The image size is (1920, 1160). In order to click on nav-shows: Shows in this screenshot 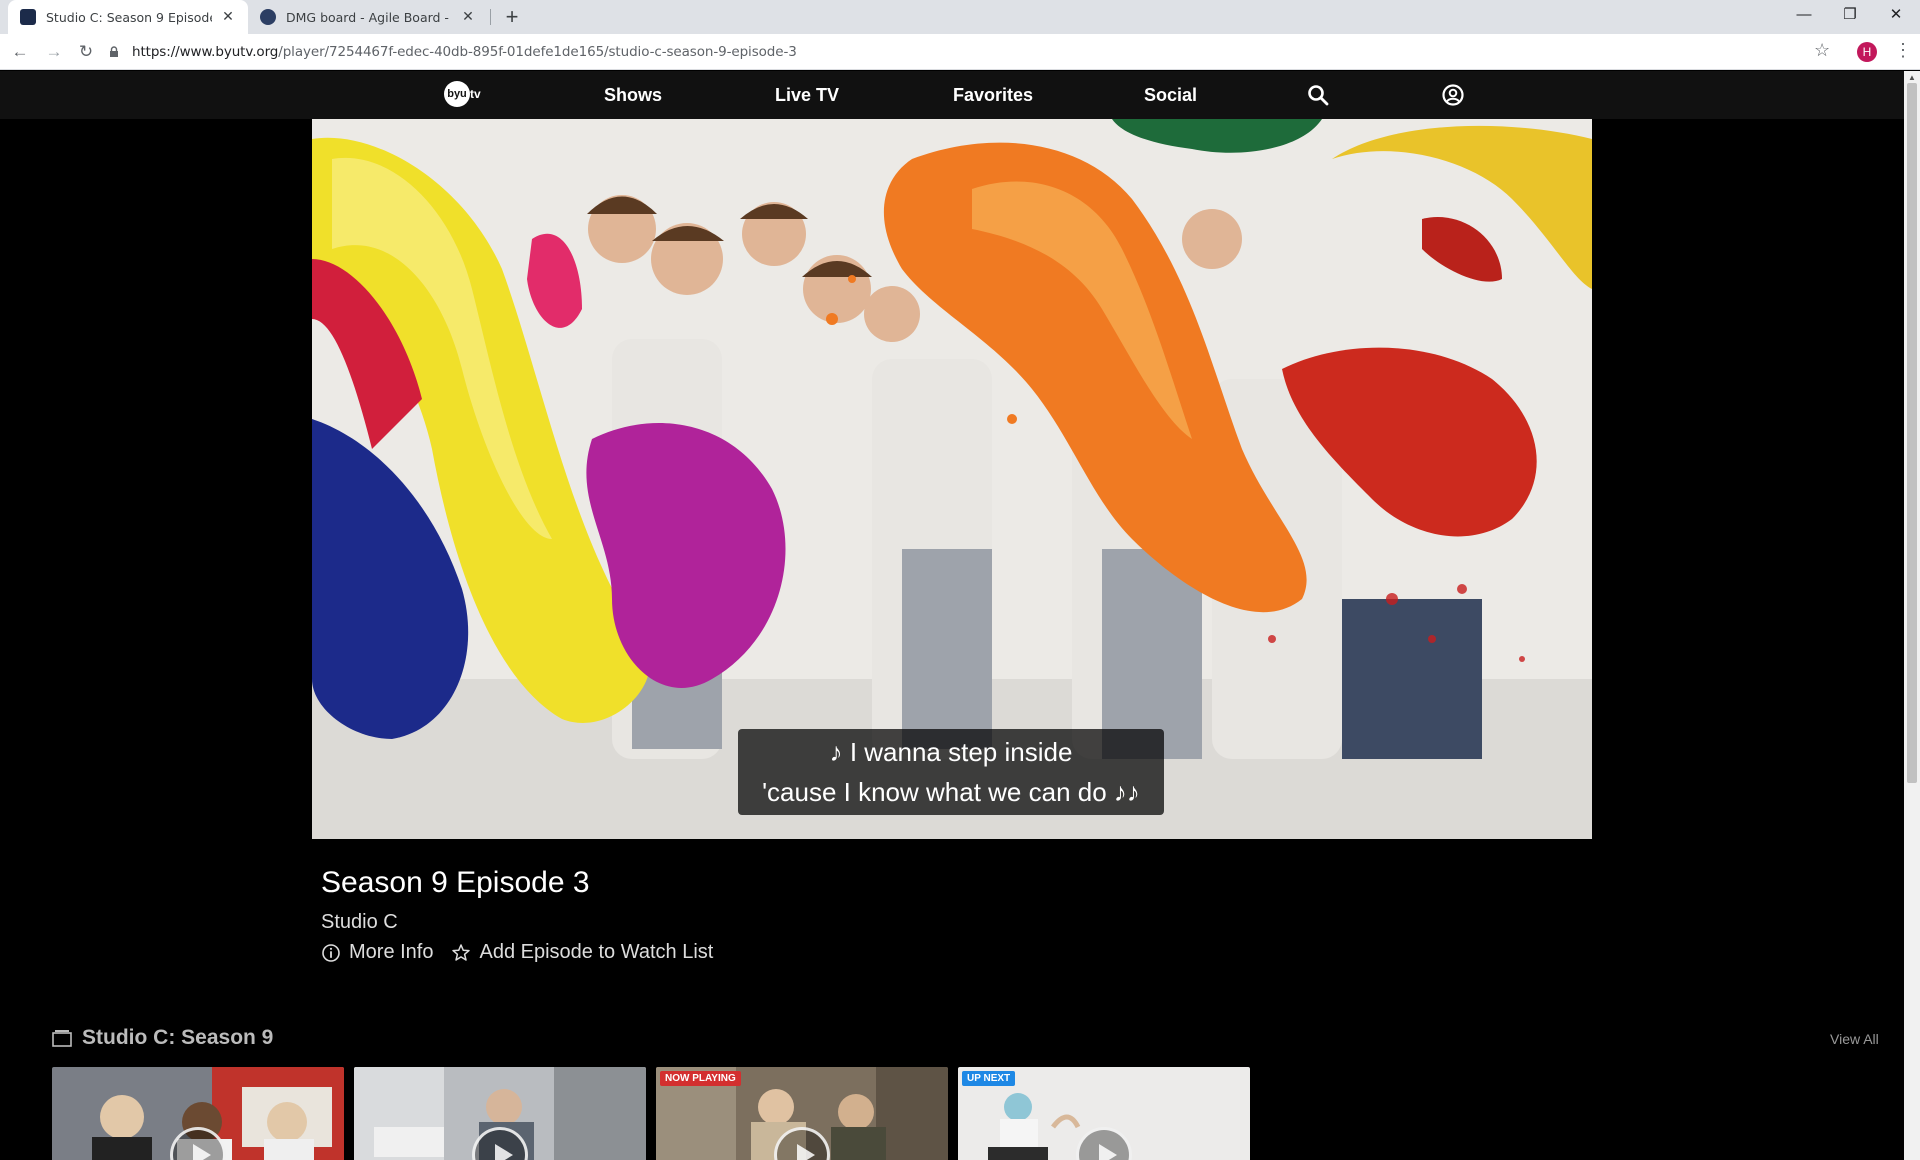, I will do `click(633, 95)`.